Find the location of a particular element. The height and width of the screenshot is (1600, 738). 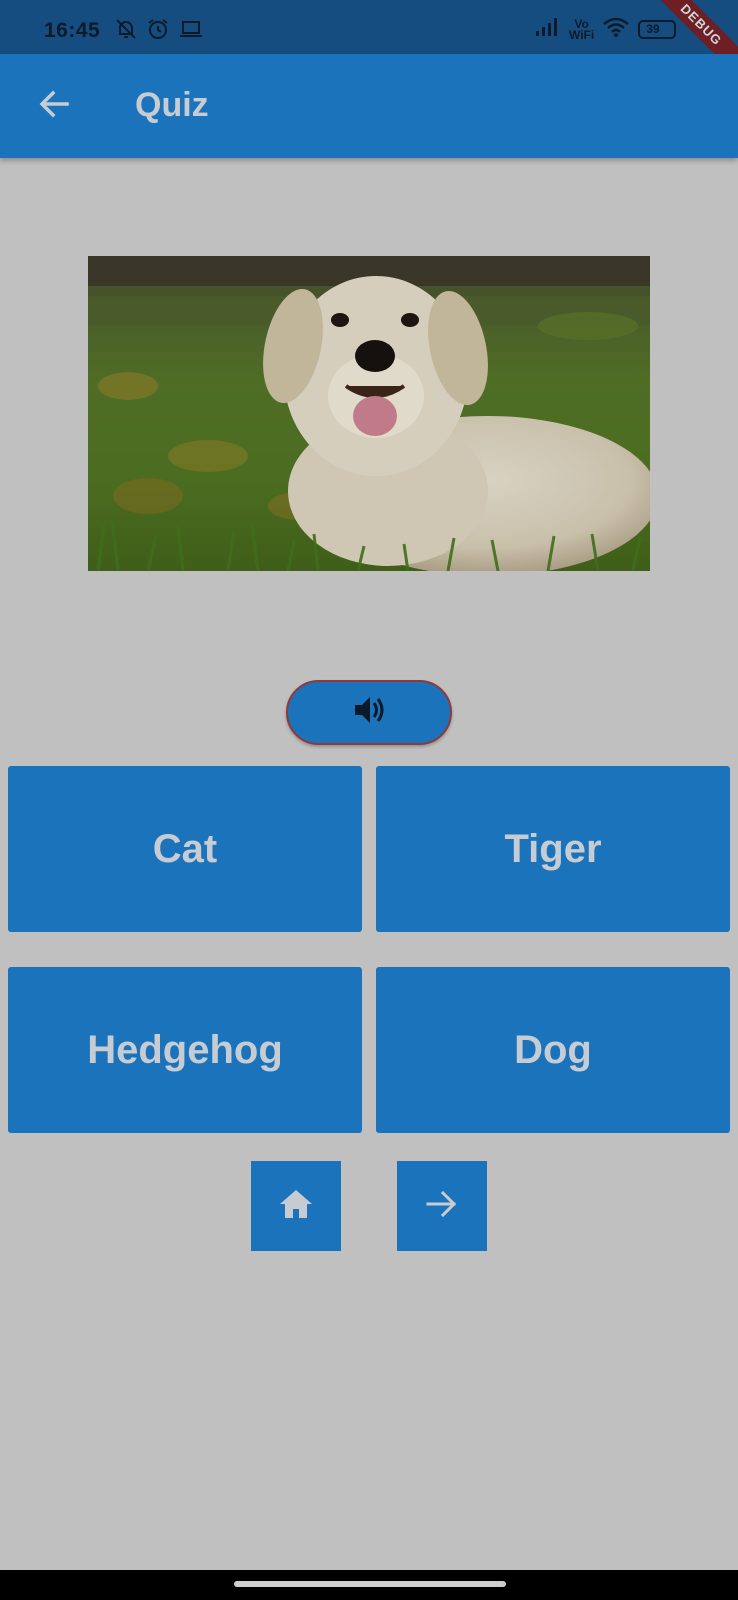

alarm-icon is located at coordinates (158, 31).